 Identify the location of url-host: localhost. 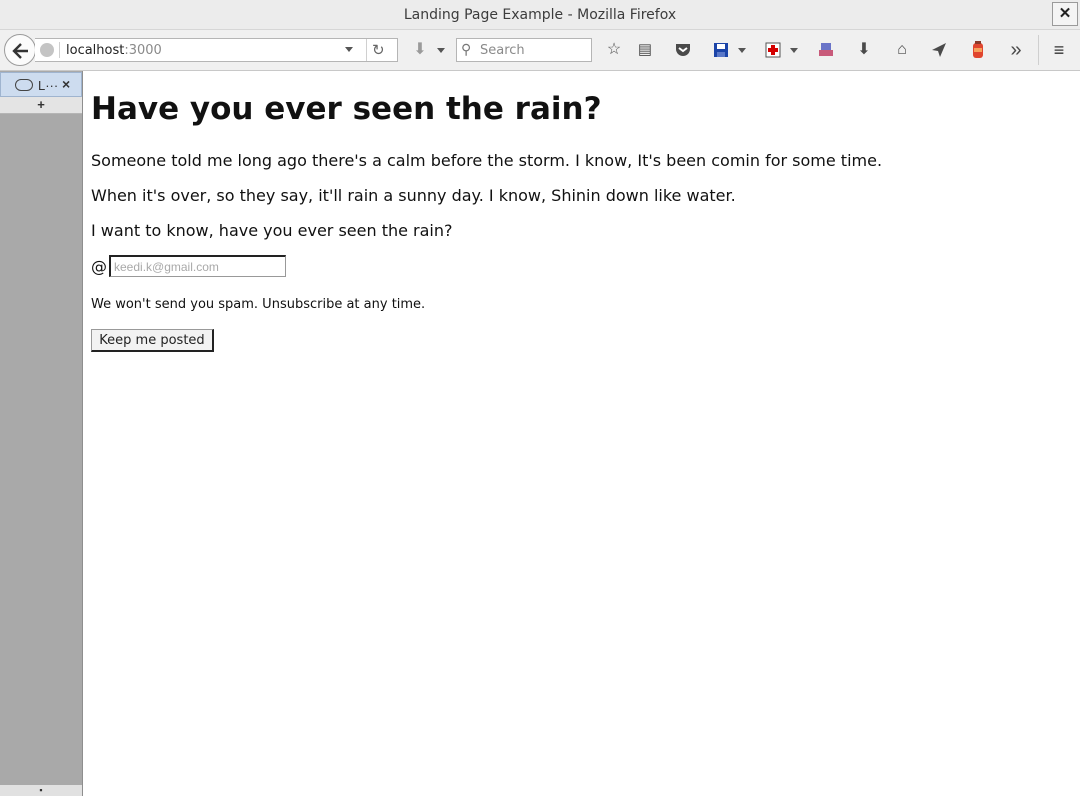
(95, 50).